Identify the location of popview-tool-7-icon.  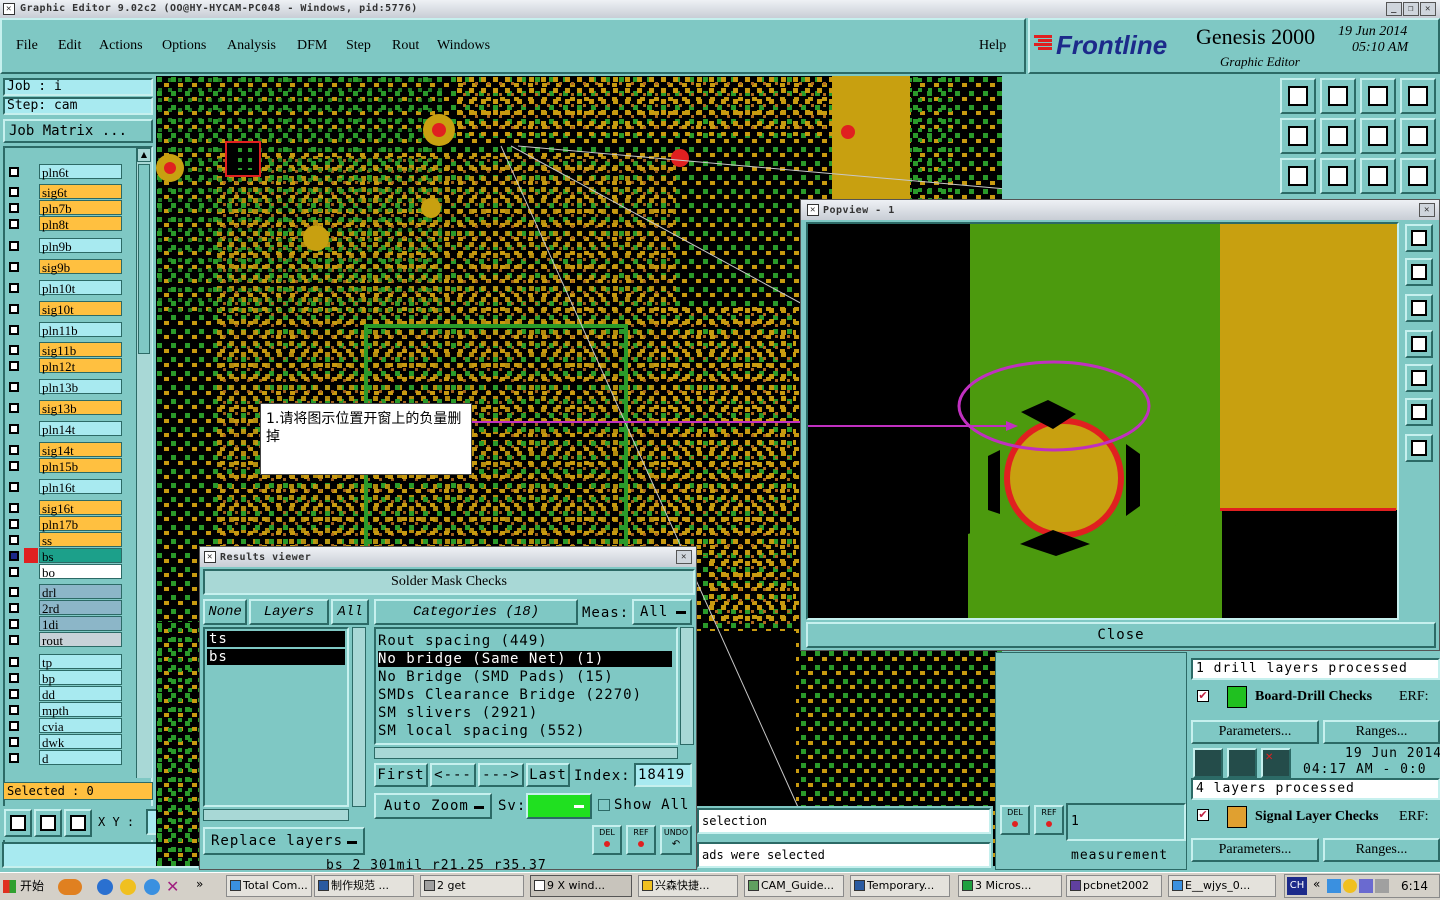
(1419, 448).